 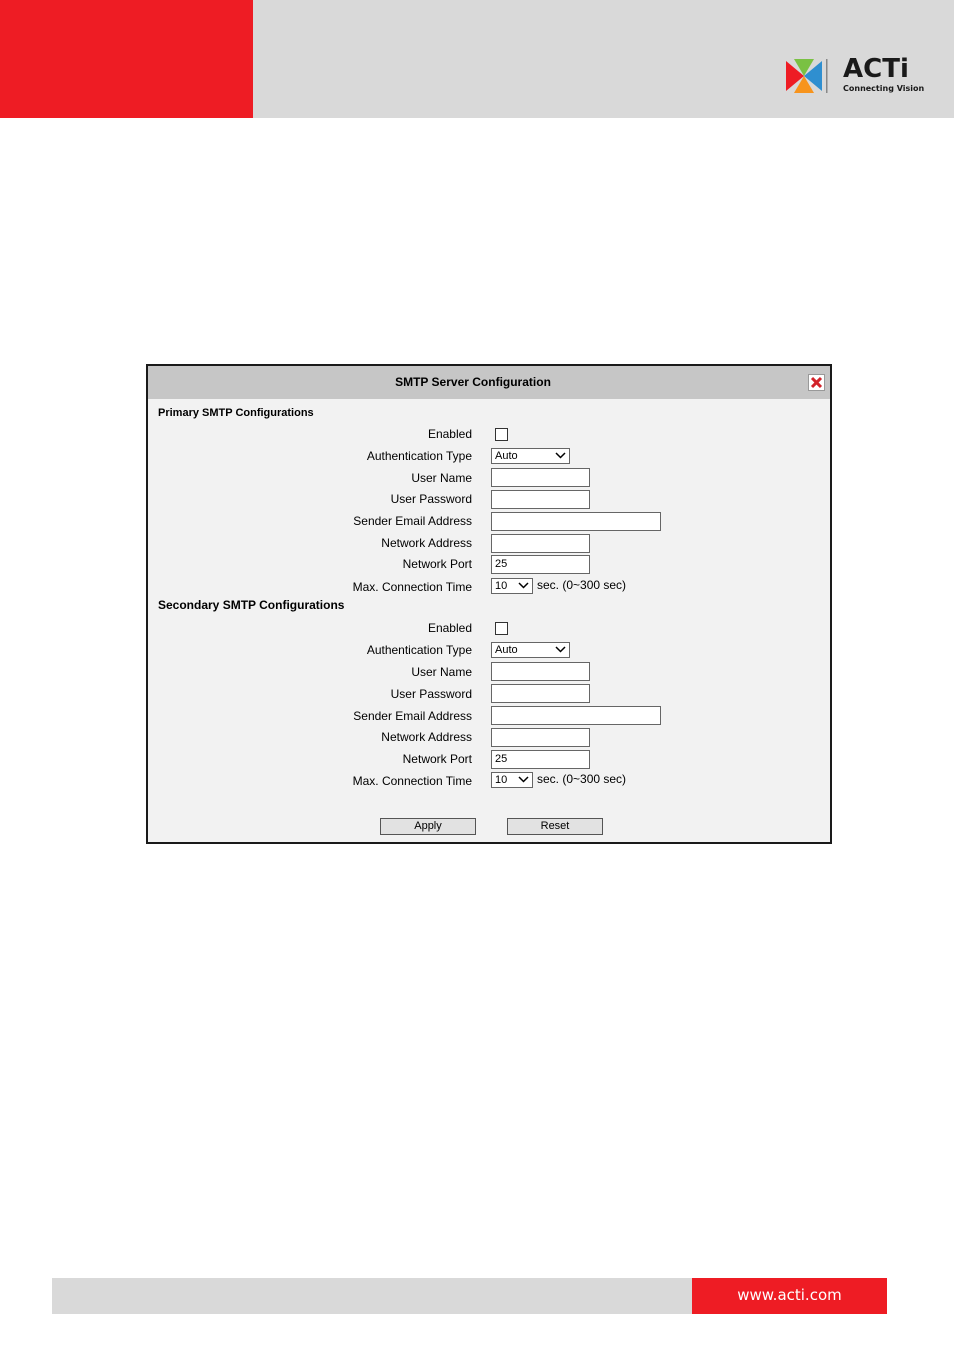 I want to click on footer-url: www.acti.com, so click(x=789, y=1295).